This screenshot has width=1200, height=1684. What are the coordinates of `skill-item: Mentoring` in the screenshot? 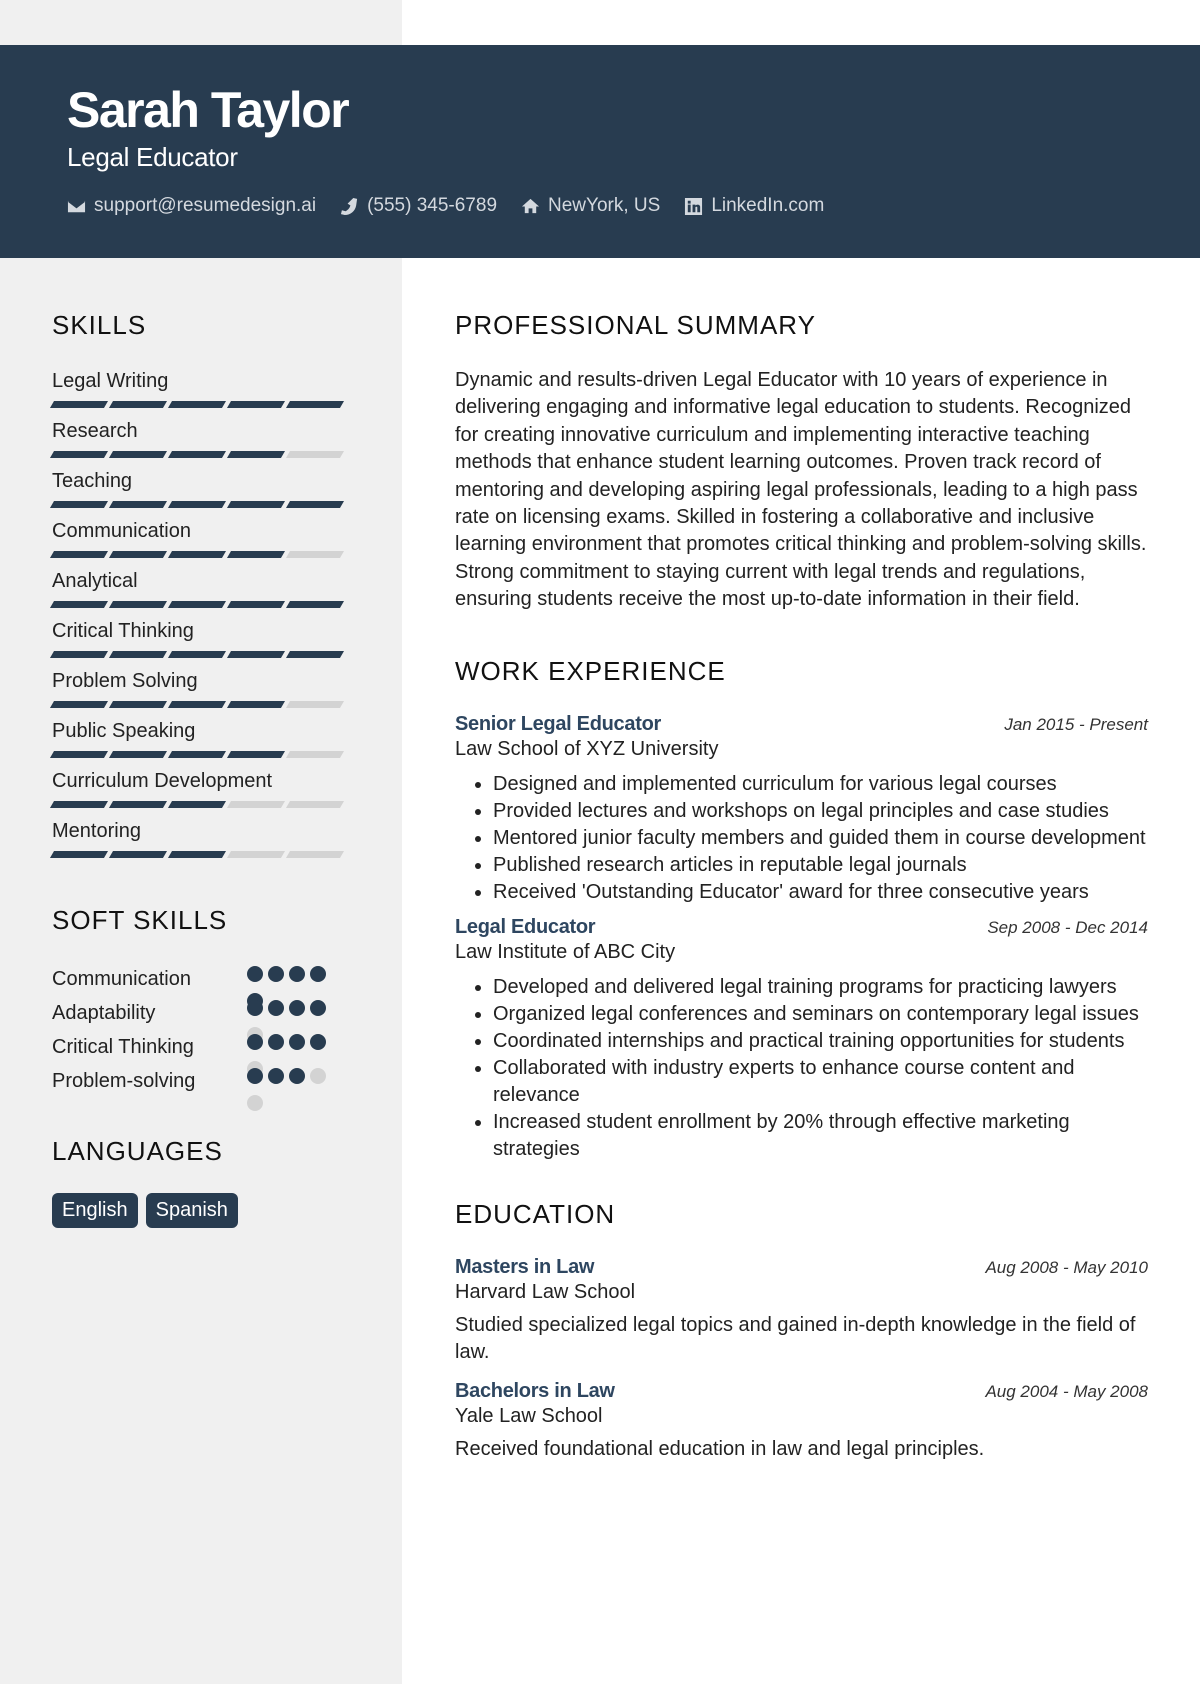 It's located at (200, 842).